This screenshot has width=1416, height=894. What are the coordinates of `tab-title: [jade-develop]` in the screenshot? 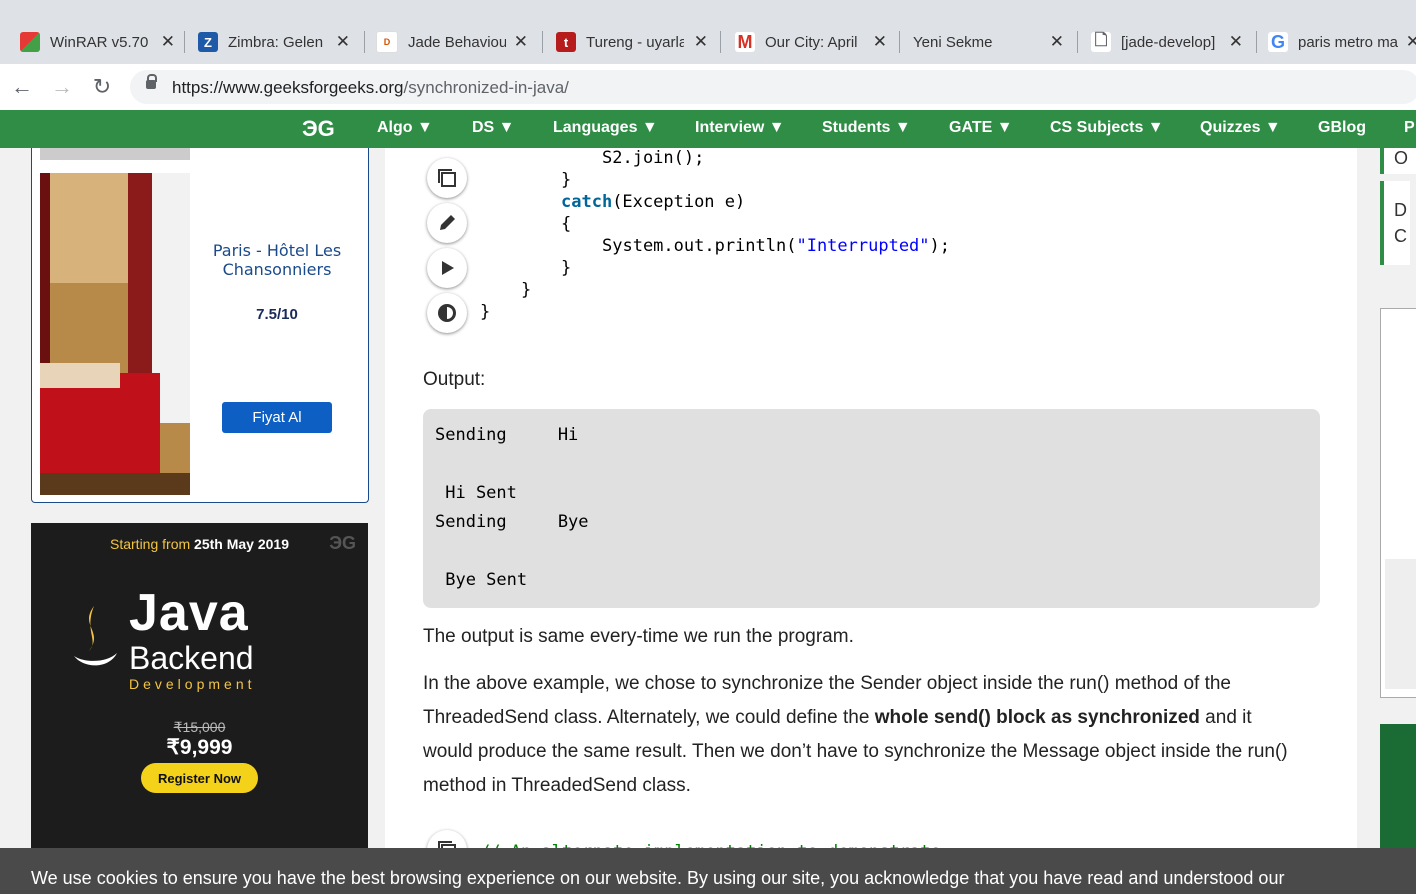 It's located at (1168, 42).